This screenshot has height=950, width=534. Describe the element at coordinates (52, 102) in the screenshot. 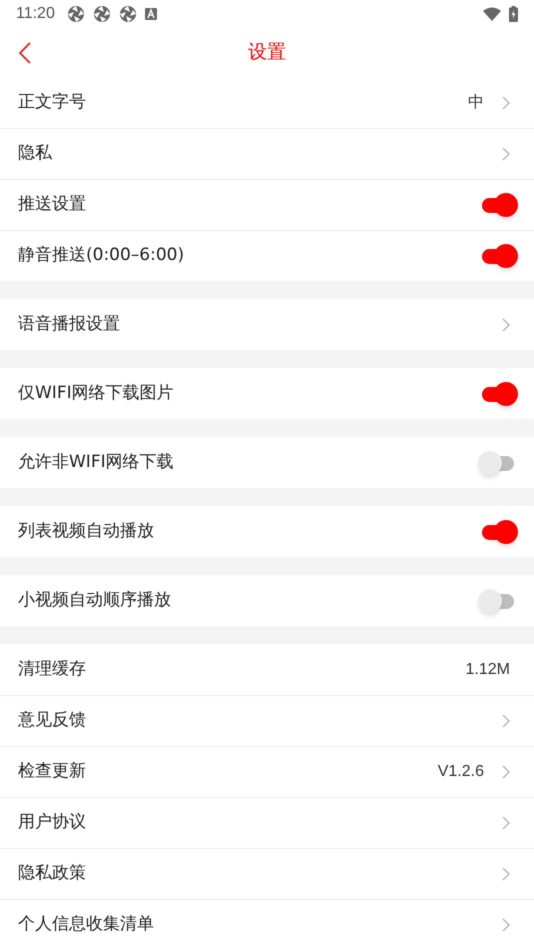

I see `row-label: 正文字号` at that location.